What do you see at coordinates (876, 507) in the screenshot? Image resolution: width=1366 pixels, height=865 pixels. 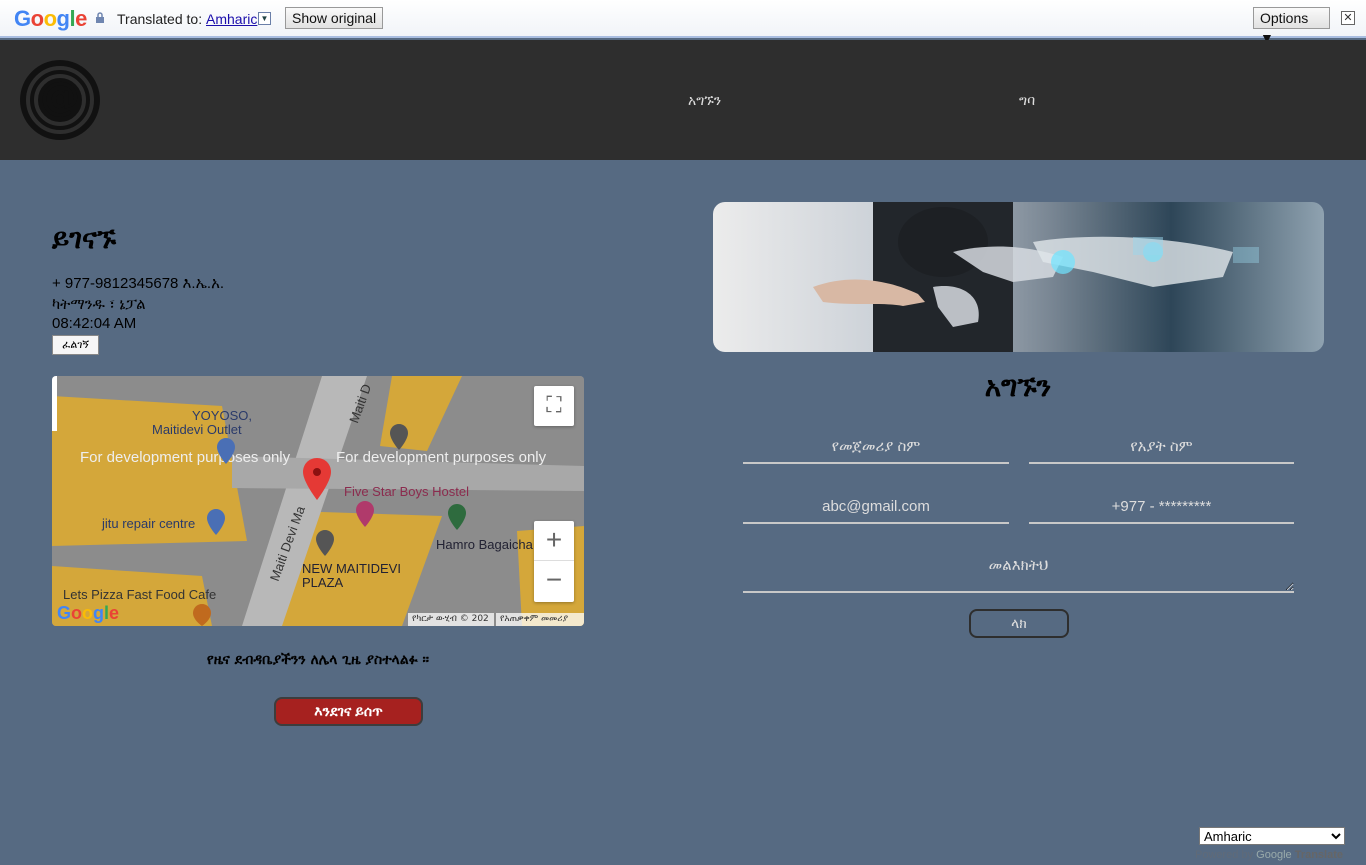 I see `email-field` at bounding box center [876, 507].